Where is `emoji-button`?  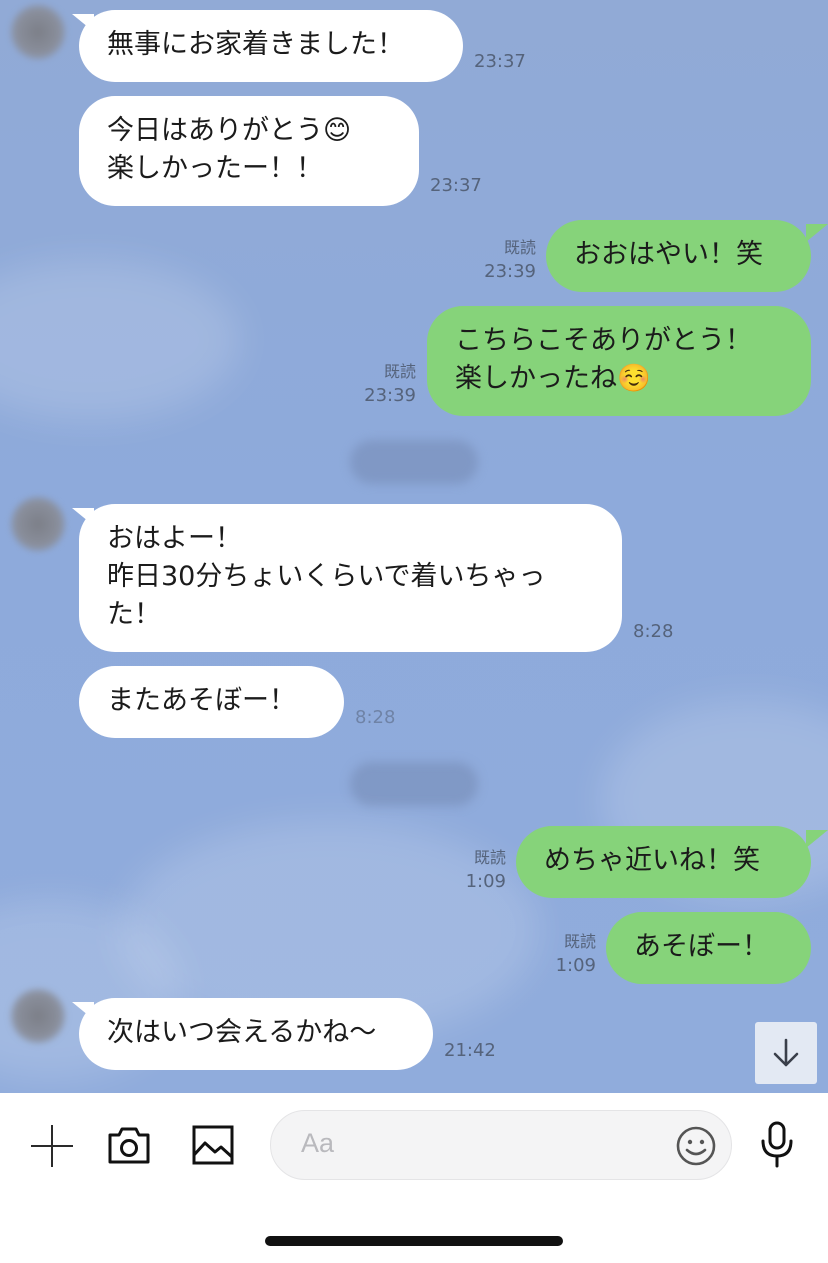 emoji-button is located at coordinates (696, 1146).